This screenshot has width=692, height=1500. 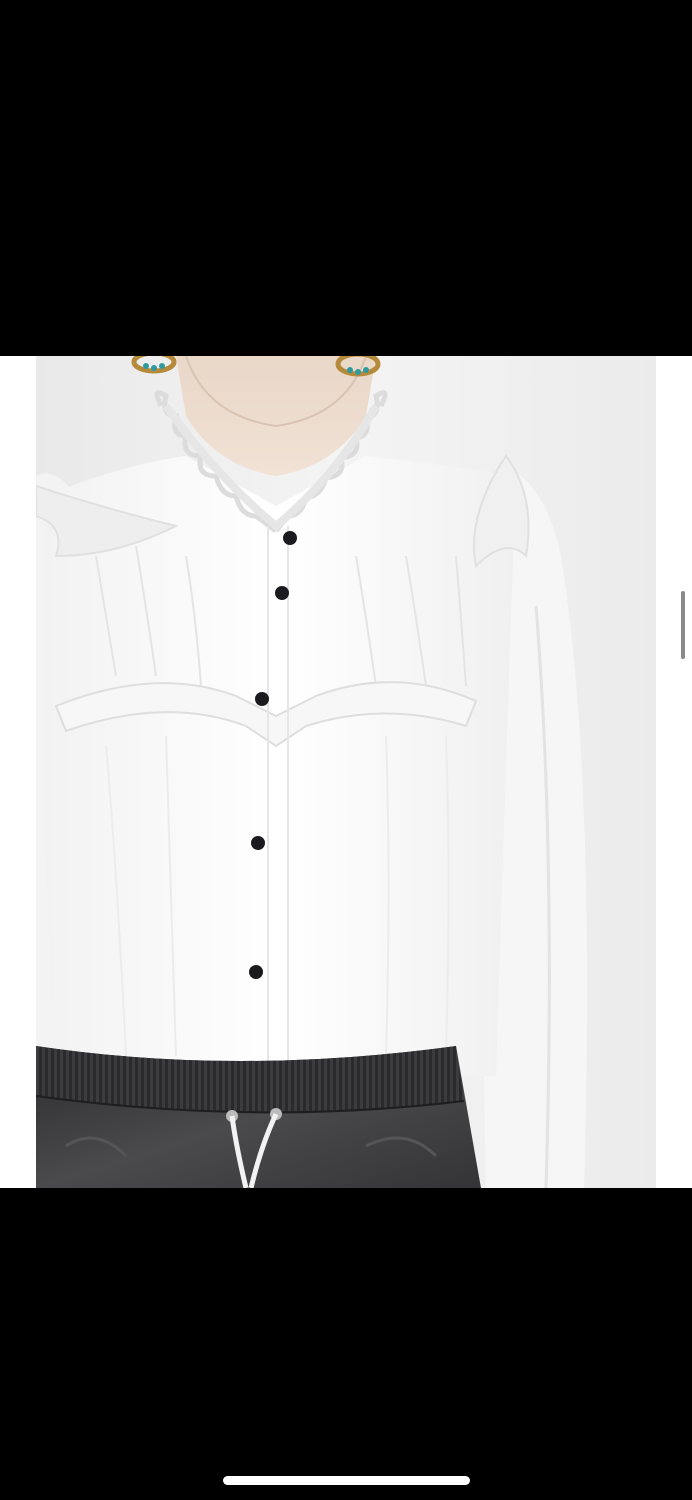 What do you see at coordinates (346, 1480) in the screenshot?
I see `home-indicator` at bounding box center [346, 1480].